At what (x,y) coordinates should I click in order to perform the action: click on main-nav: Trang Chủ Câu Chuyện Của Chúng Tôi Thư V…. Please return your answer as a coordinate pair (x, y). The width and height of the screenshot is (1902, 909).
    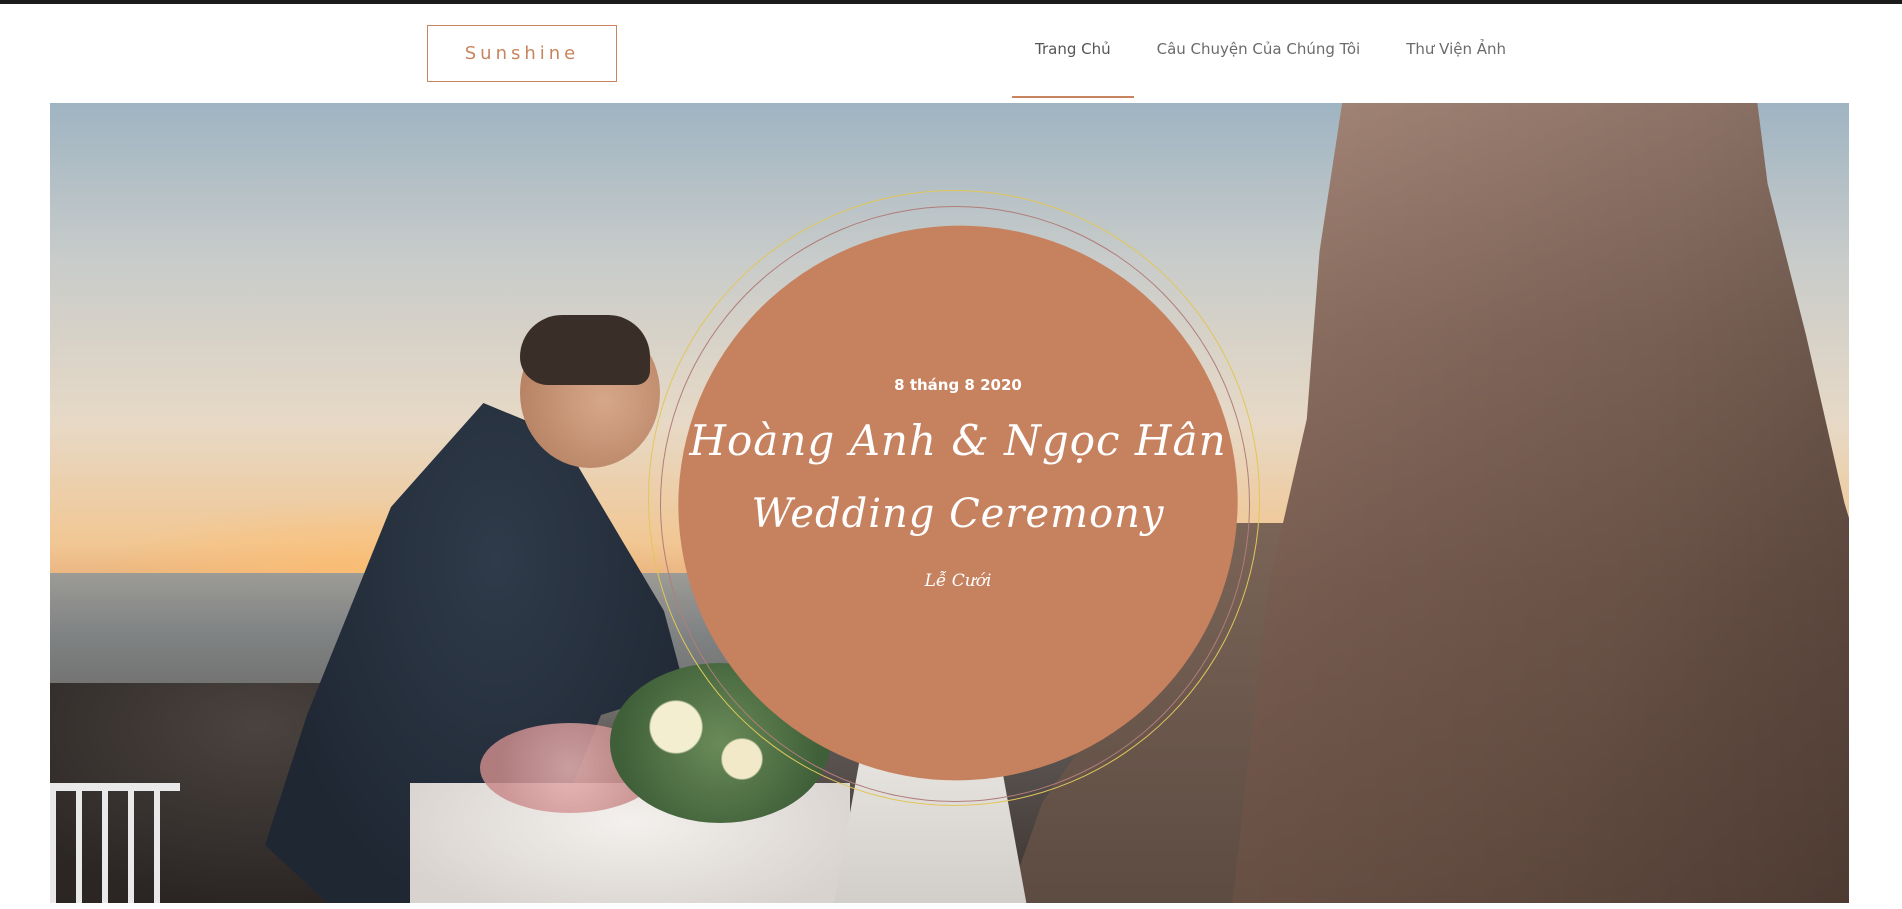
    Looking at the image, I should click on (1270, 53).